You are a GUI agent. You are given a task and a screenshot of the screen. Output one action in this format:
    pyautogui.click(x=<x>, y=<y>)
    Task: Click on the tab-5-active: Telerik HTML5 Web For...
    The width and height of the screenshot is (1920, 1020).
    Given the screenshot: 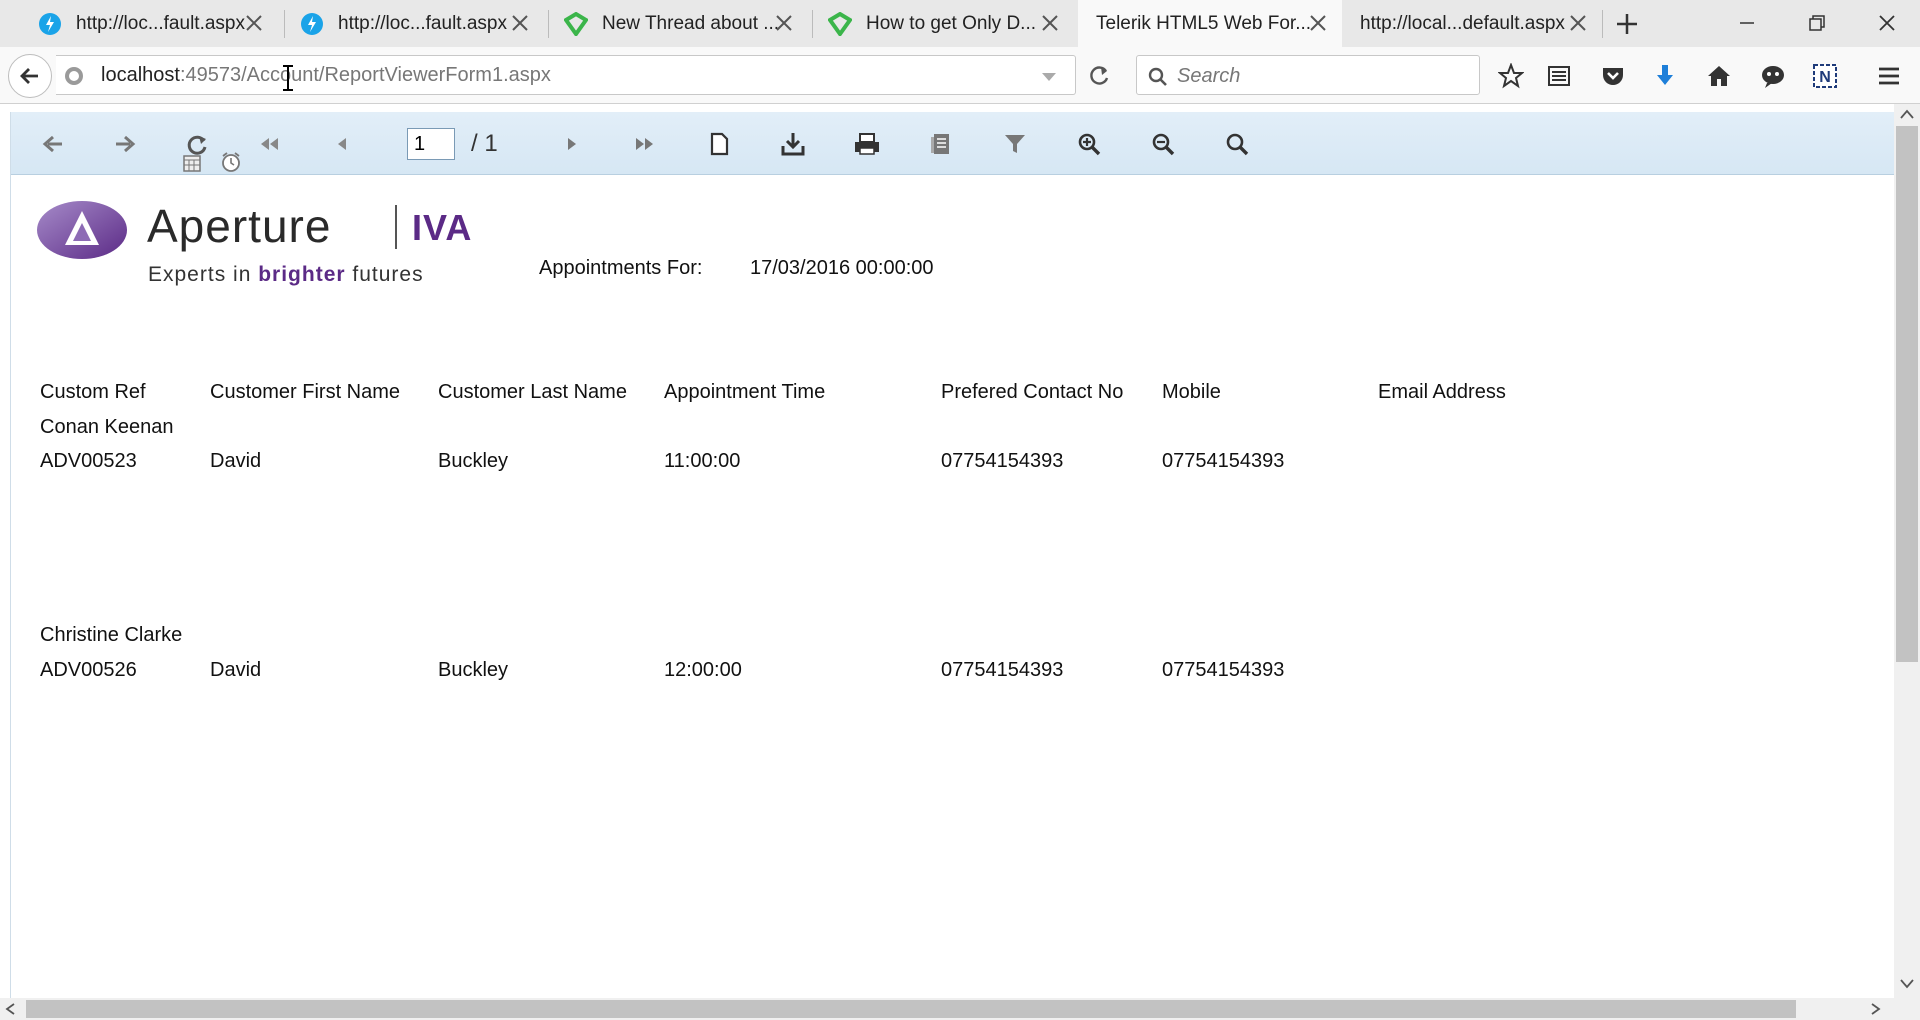 What is the action you would take?
    pyautogui.click(x=1210, y=23)
    